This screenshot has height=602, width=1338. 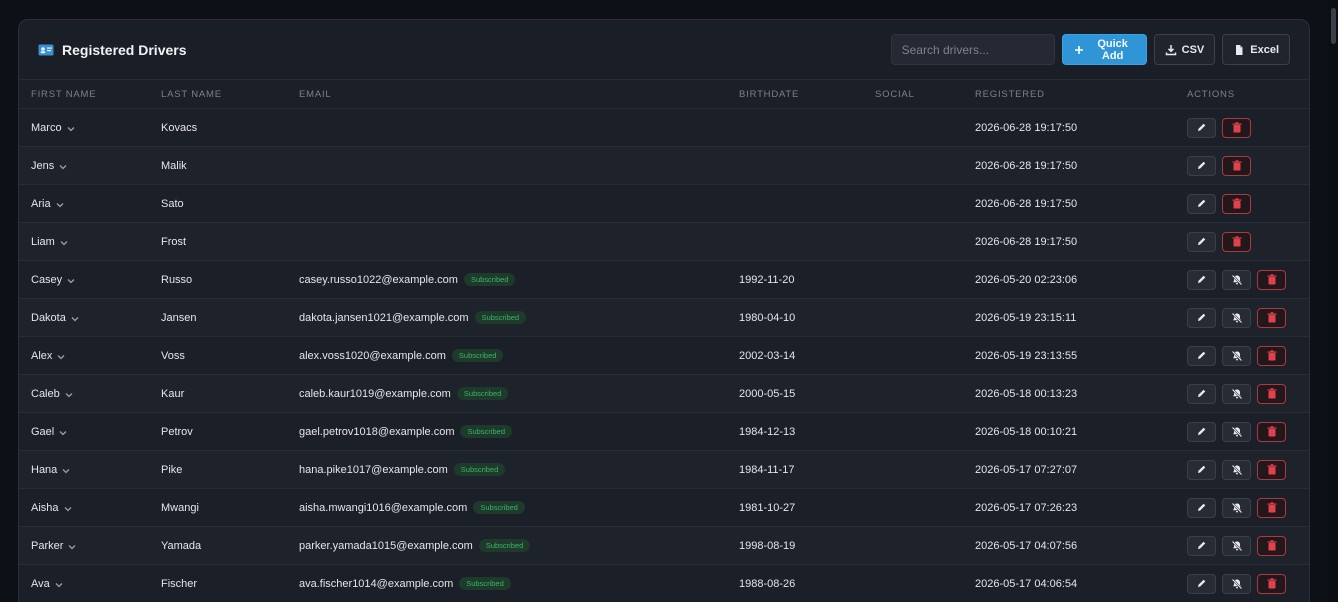 What do you see at coordinates (90, 203) in the screenshot?
I see `cell-first-name: Aria` at bounding box center [90, 203].